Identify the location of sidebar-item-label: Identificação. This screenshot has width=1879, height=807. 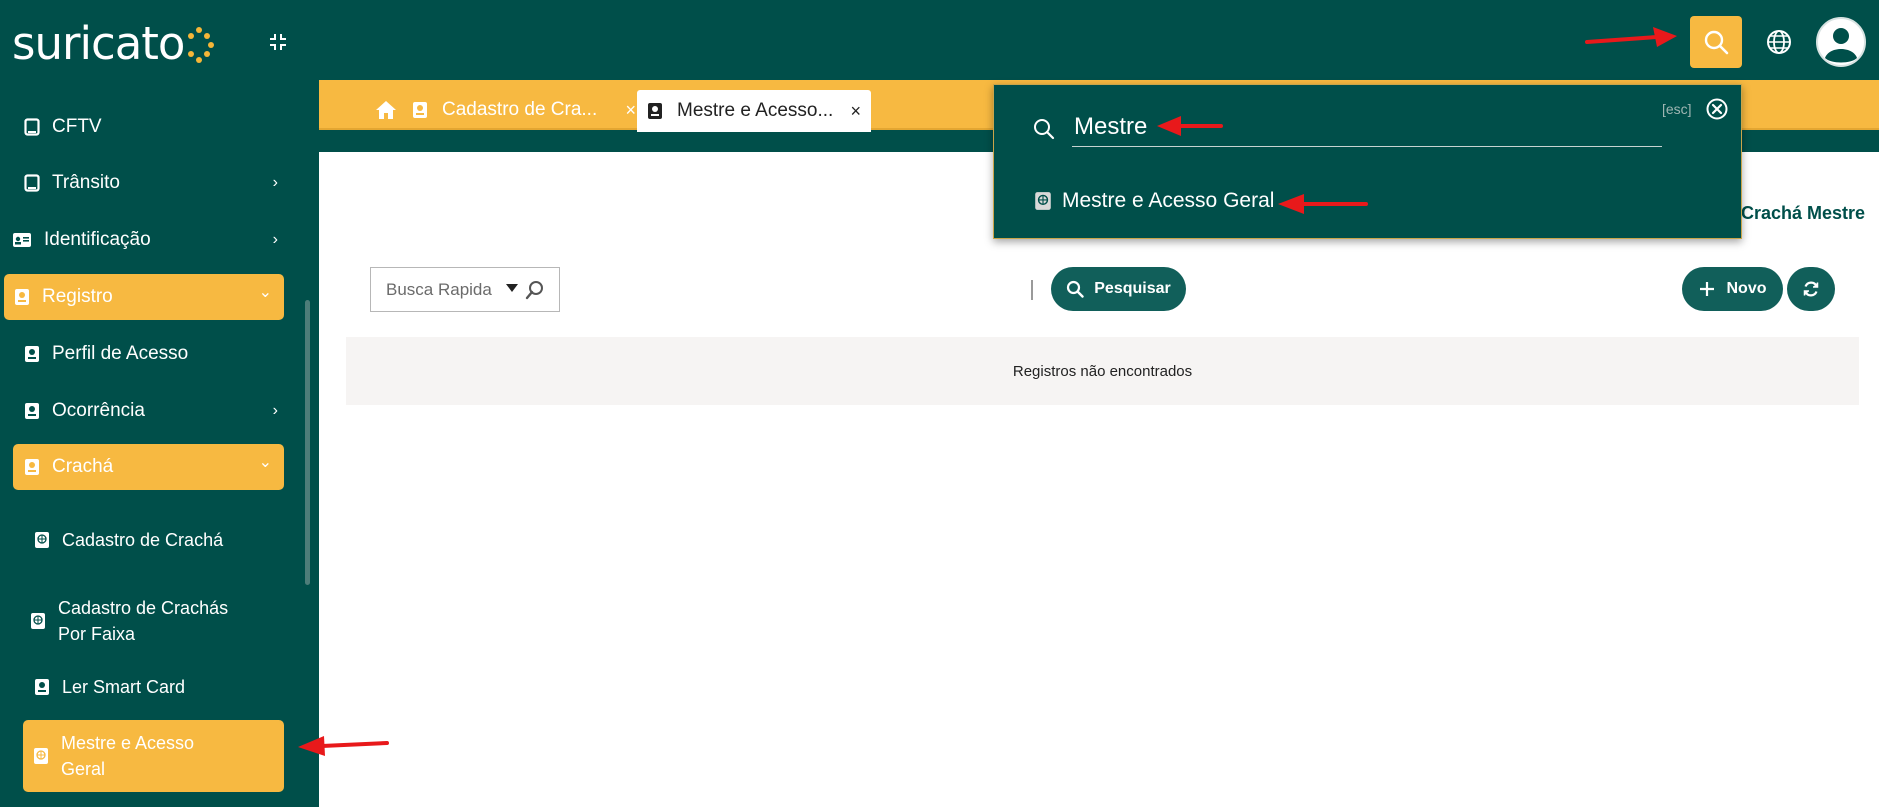
(97, 239).